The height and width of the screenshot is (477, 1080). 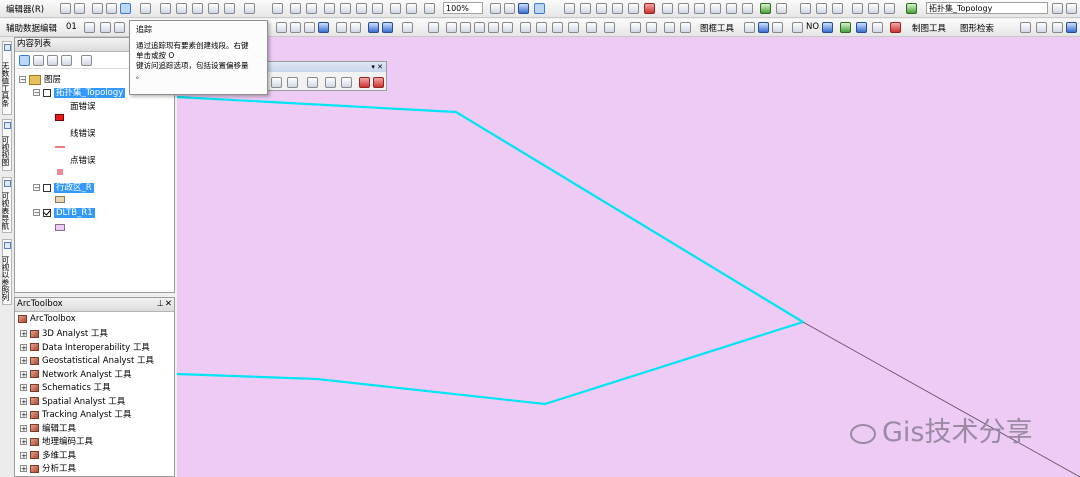 What do you see at coordinates (591, 27) in the screenshot?
I see `create-viewer-icon` at bounding box center [591, 27].